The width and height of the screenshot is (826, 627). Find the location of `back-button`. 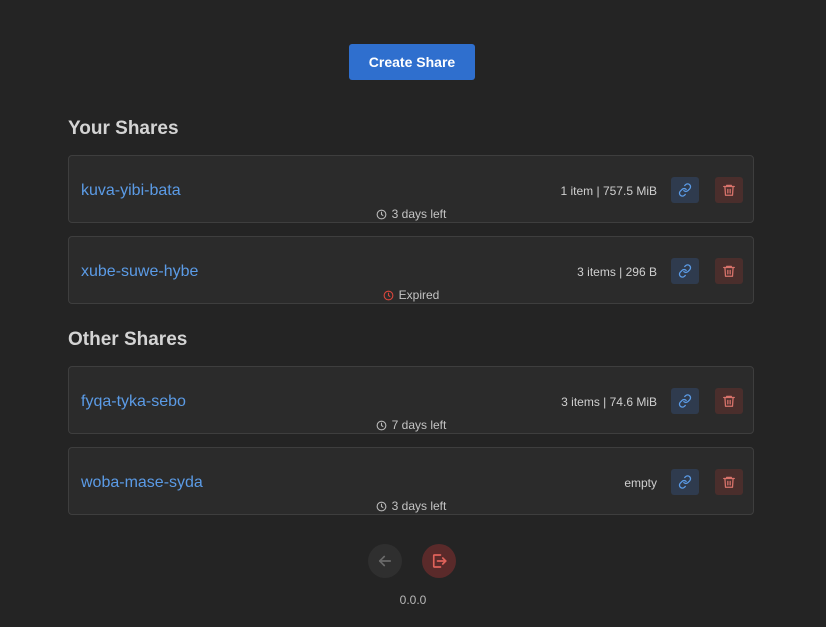

back-button is located at coordinates (385, 561).